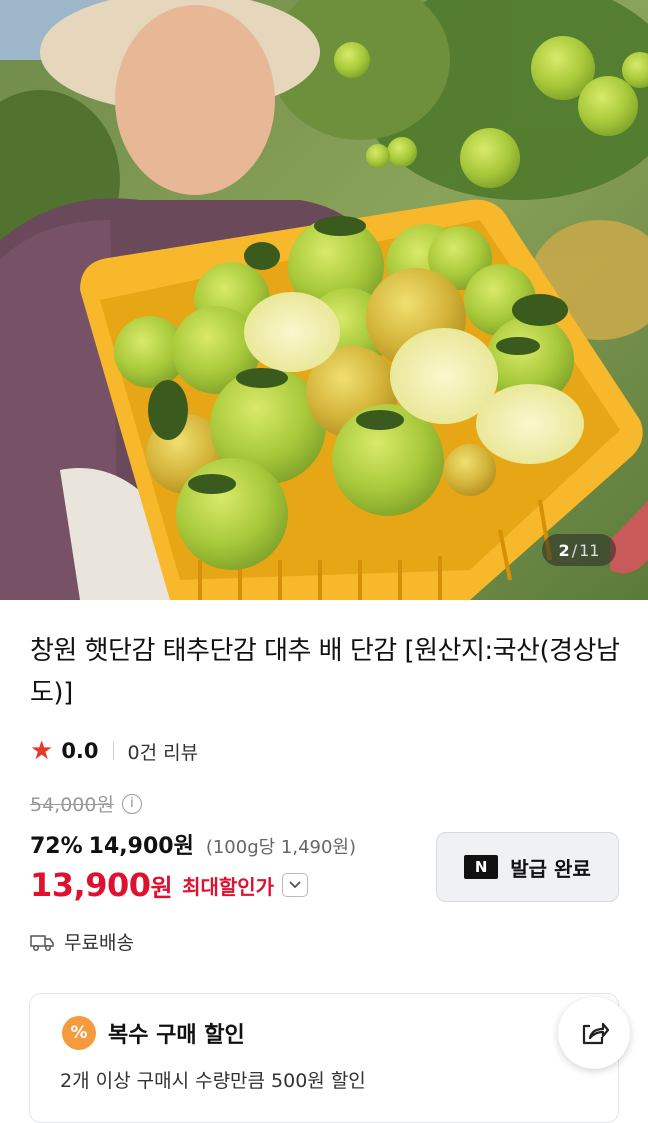  What do you see at coordinates (131, 803) in the screenshot?
I see `info-icon: i` at bounding box center [131, 803].